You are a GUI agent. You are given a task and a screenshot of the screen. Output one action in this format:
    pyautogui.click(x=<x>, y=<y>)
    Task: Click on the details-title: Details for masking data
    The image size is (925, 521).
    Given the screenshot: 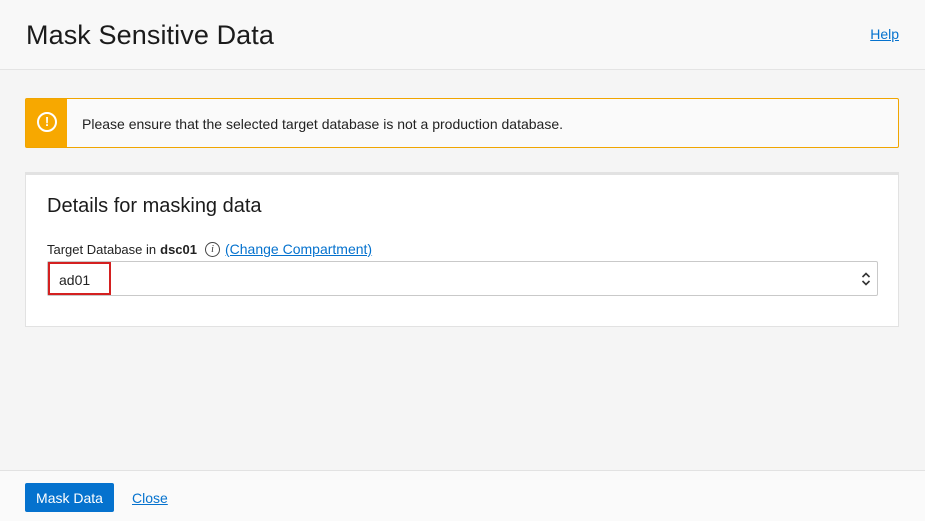 What is the action you would take?
    pyautogui.click(x=154, y=206)
    